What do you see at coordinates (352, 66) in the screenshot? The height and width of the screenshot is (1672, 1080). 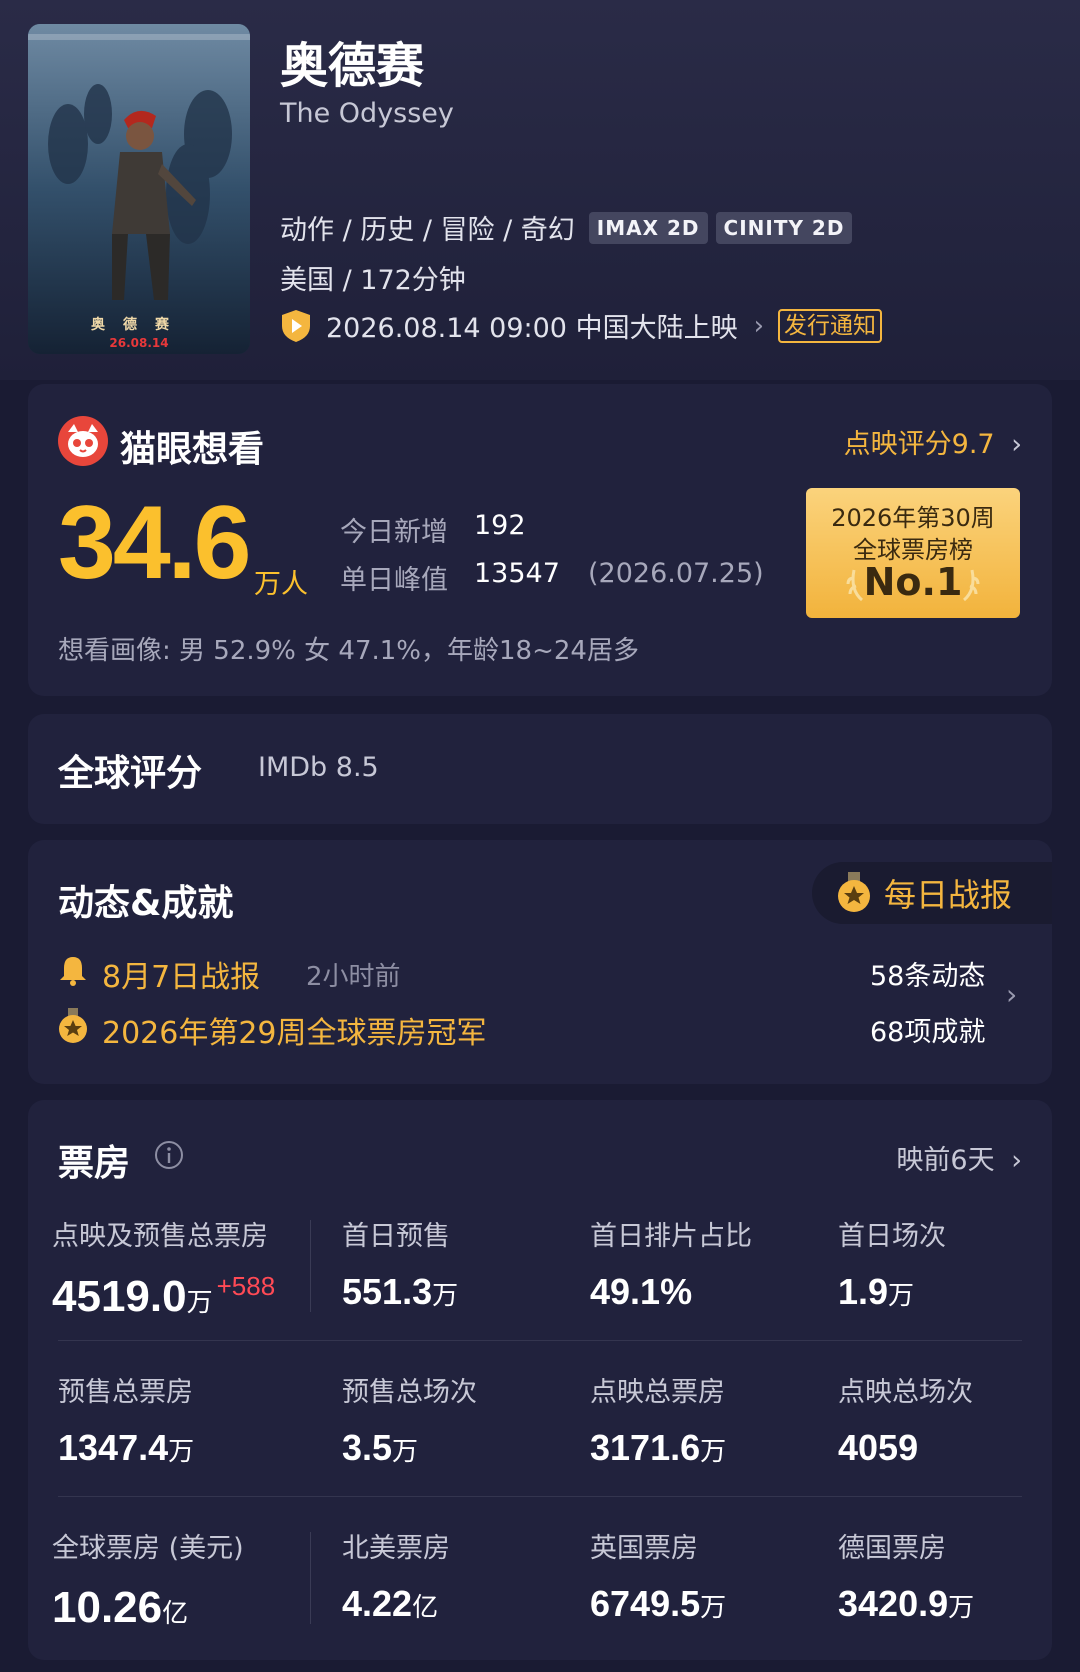 I see `movie-title: 奥德赛` at bounding box center [352, 66].